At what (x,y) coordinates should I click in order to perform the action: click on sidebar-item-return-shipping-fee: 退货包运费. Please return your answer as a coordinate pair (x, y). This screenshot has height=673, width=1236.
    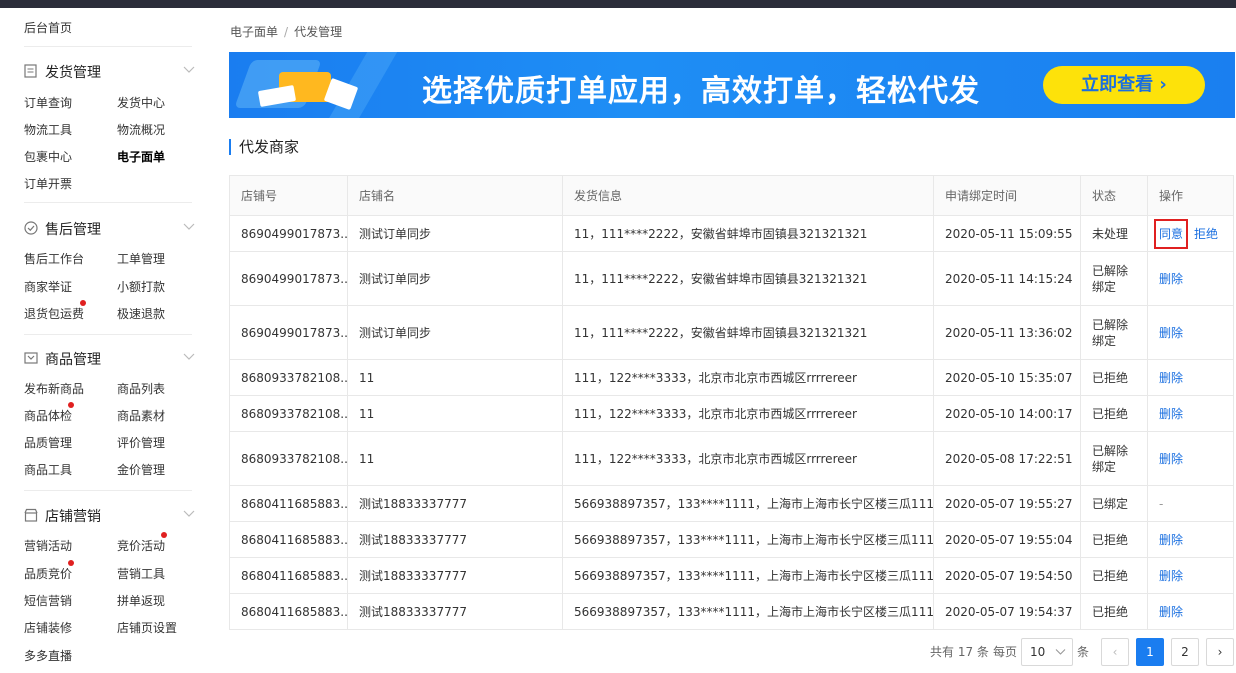
    Looking at the image, I should click on (54, 313).